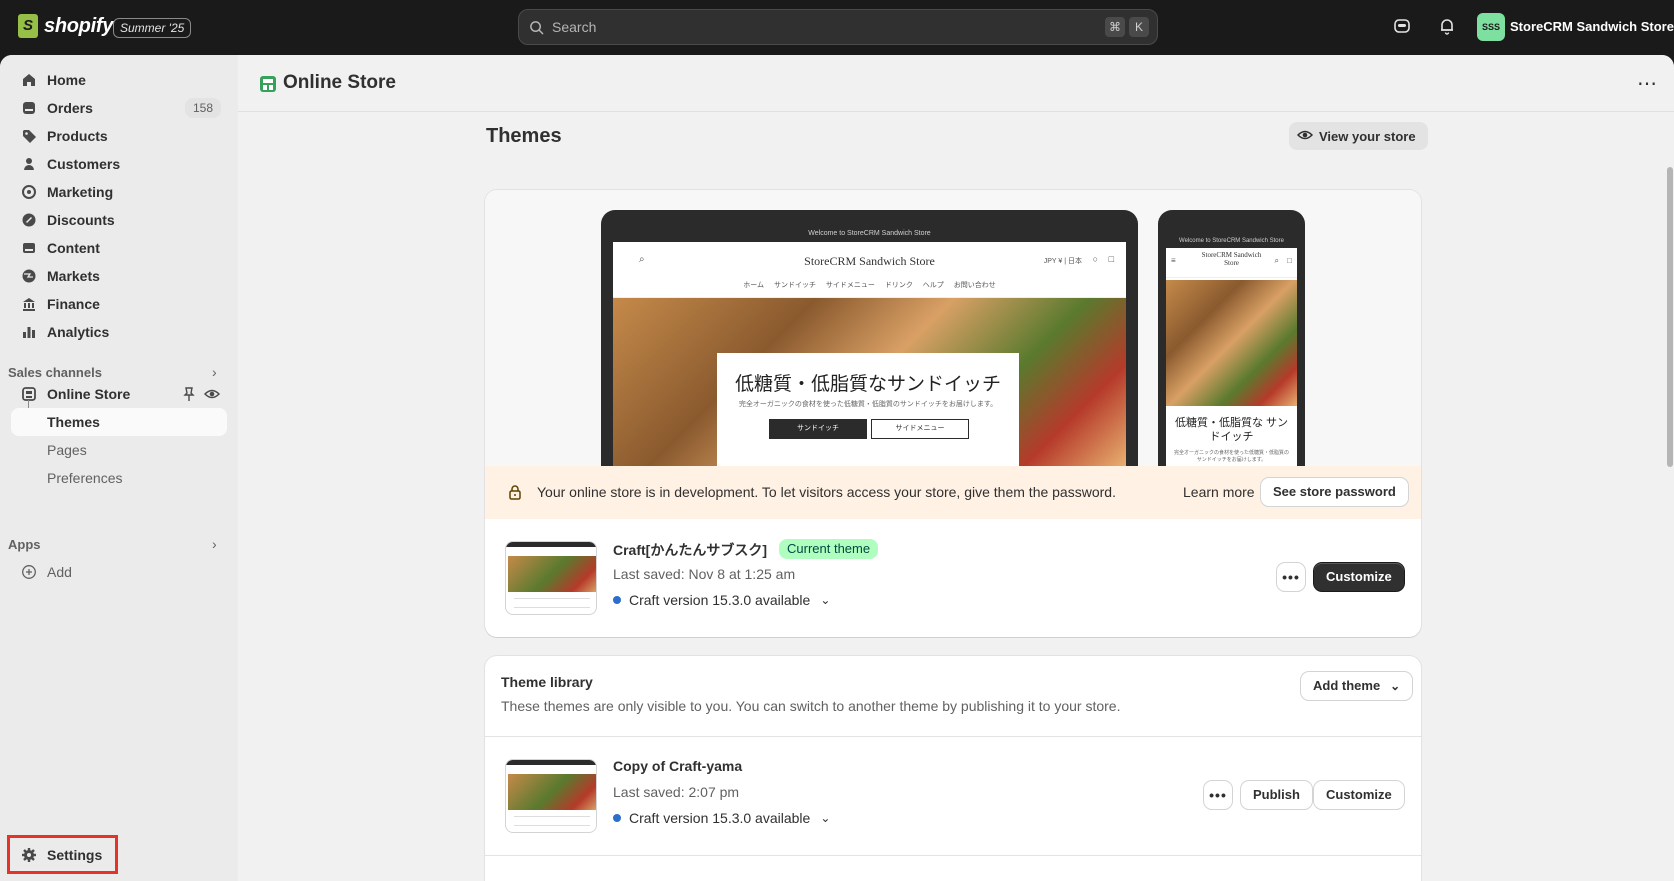 The height and width of the screenshot is (881, 1674). I want to click on search-icon: ⌕, so click(1276, 260).